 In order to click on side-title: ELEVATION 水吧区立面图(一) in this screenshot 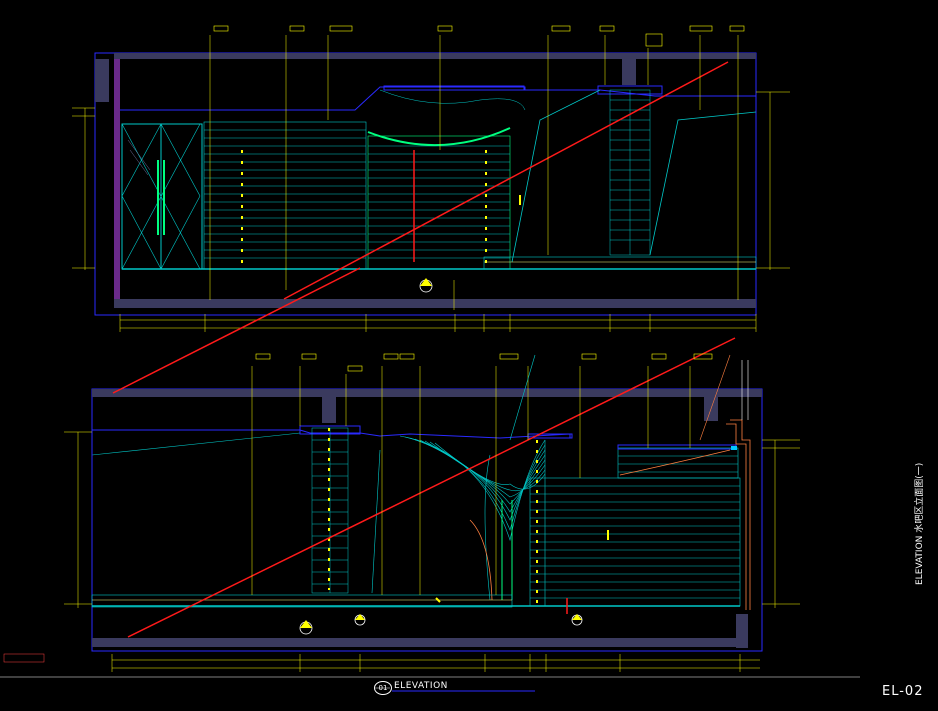, I will do `click(920, 523)`.